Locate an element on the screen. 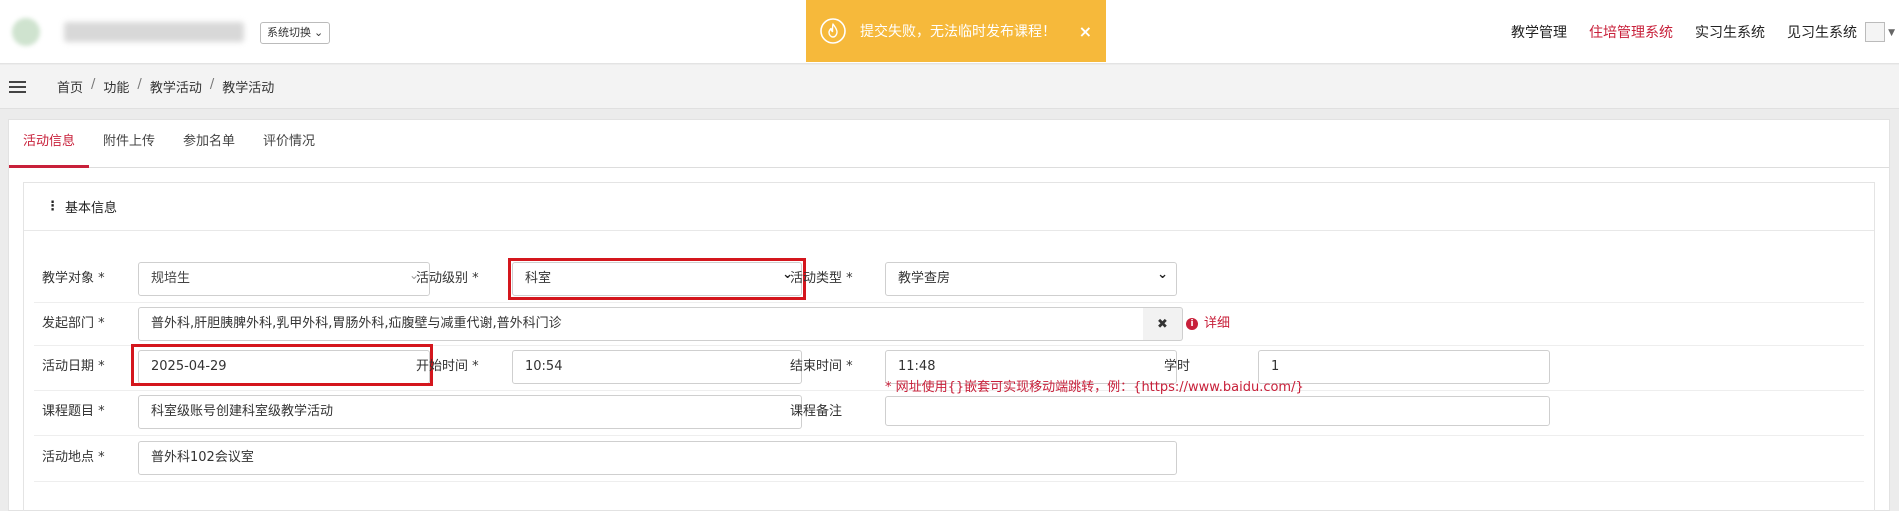  activity-date-field: 2025-04-29 is located at coordinates (284, 367).